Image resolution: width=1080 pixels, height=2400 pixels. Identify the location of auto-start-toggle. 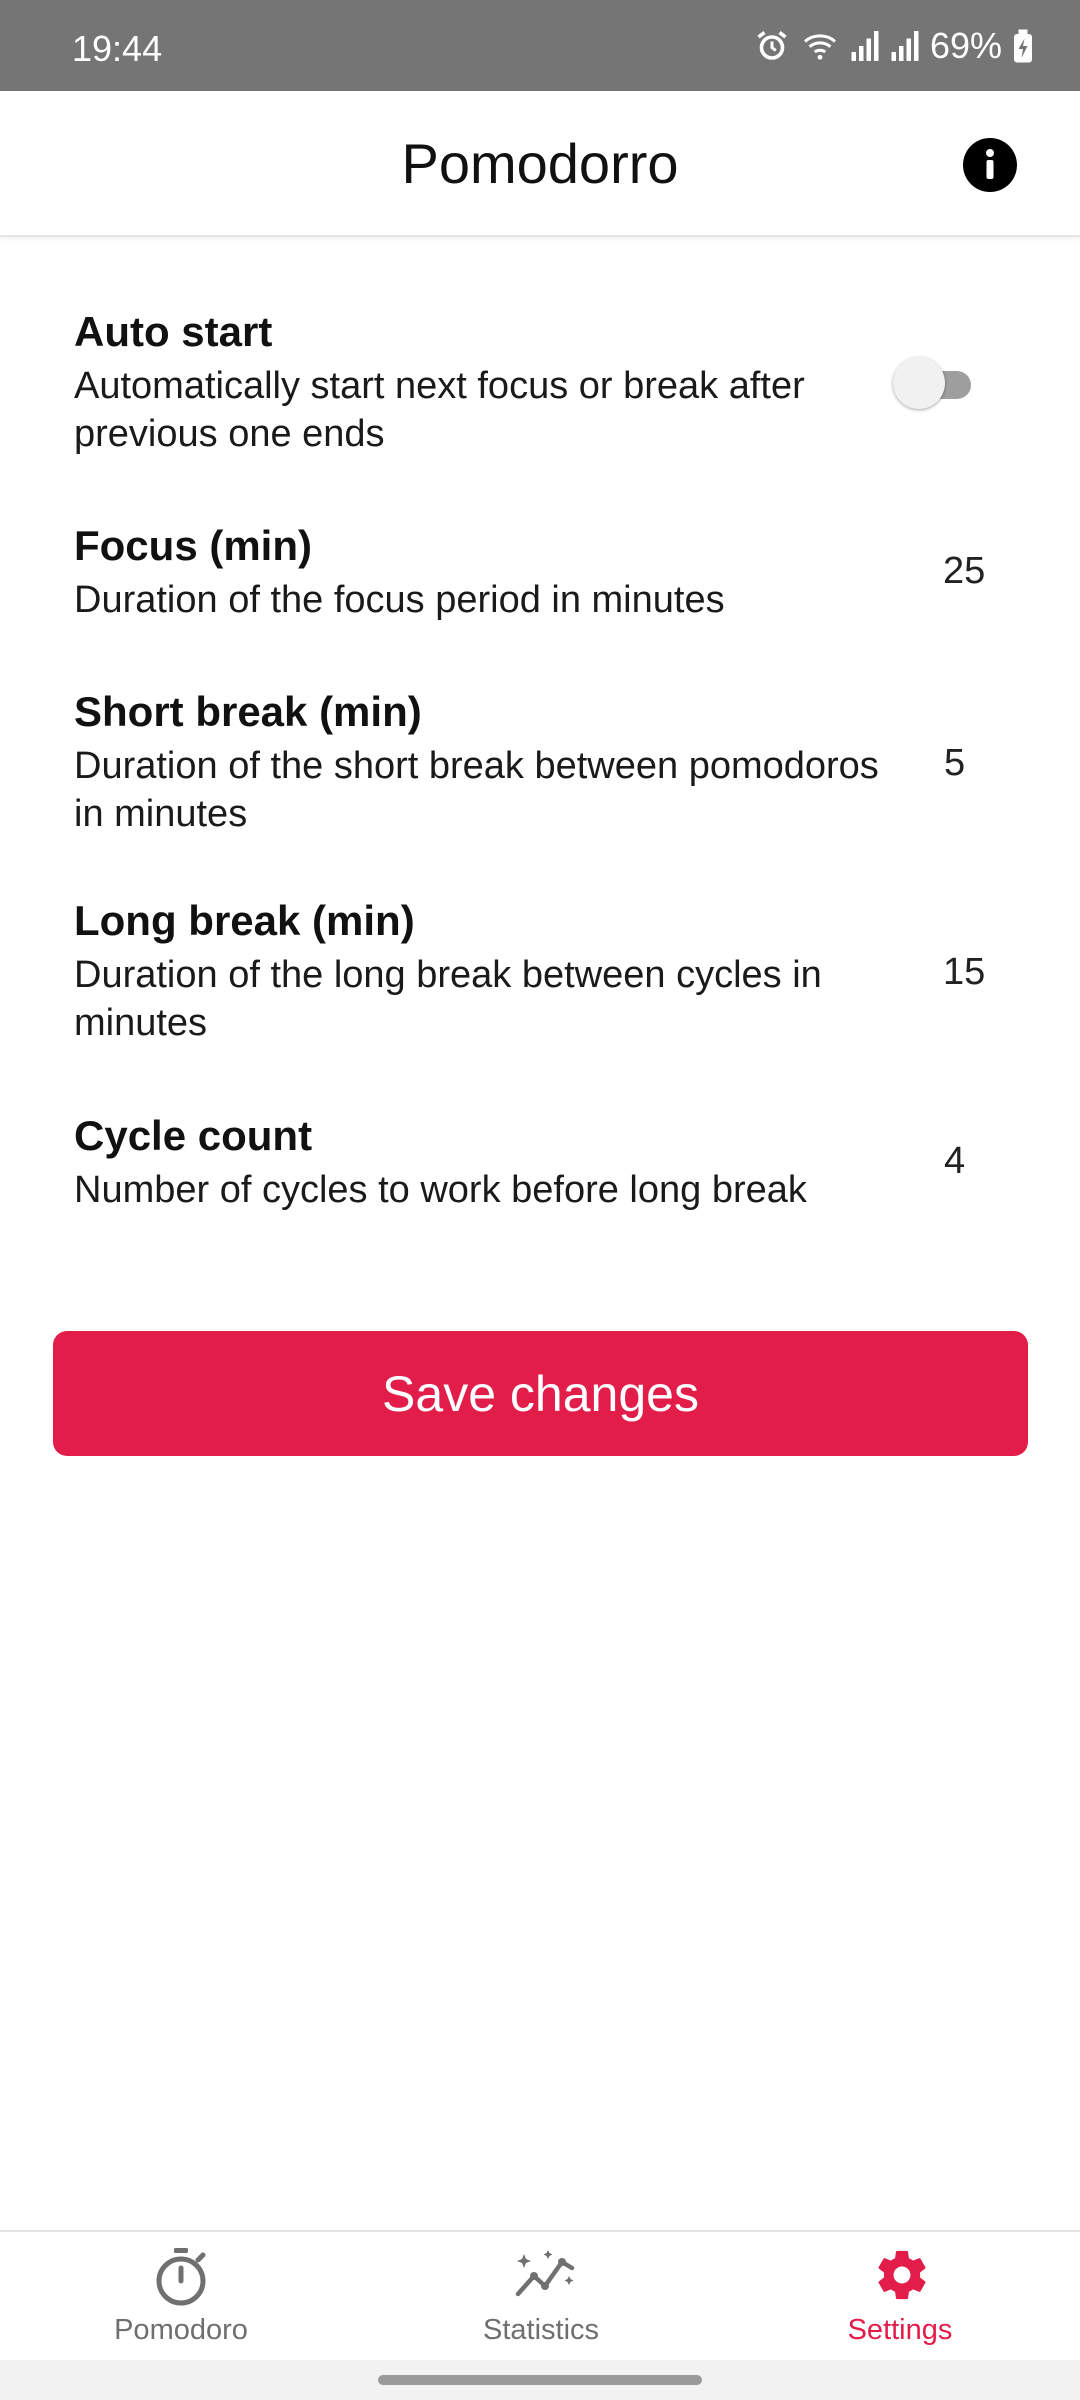
(935, 384).